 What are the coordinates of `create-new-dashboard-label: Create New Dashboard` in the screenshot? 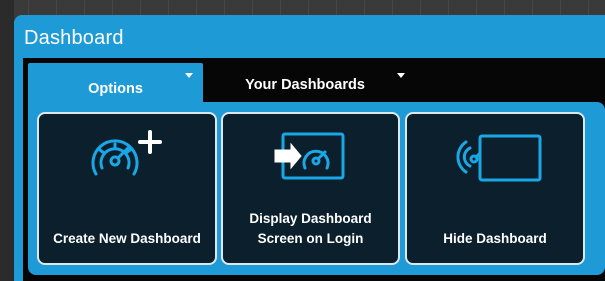 It's located at (127, 238).